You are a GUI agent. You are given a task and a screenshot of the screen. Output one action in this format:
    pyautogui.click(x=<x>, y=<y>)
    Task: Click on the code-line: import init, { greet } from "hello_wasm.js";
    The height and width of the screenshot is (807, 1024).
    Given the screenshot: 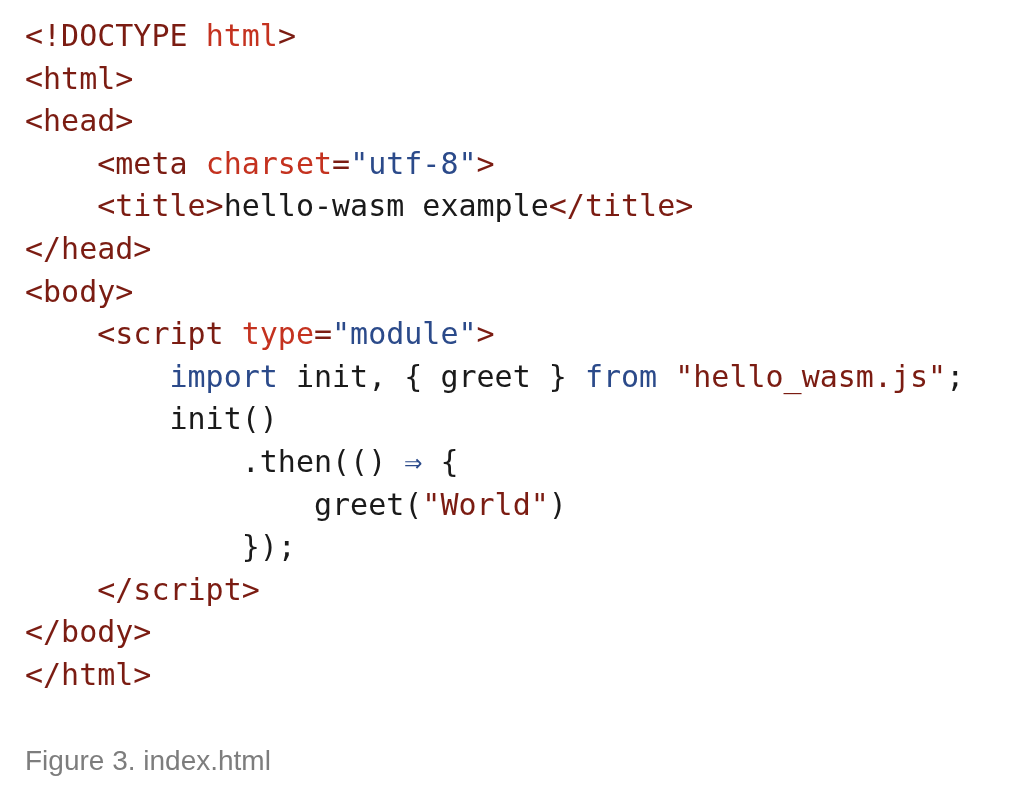 What is the action you would take?
    pyautogui.click(x=566, y=377)
    